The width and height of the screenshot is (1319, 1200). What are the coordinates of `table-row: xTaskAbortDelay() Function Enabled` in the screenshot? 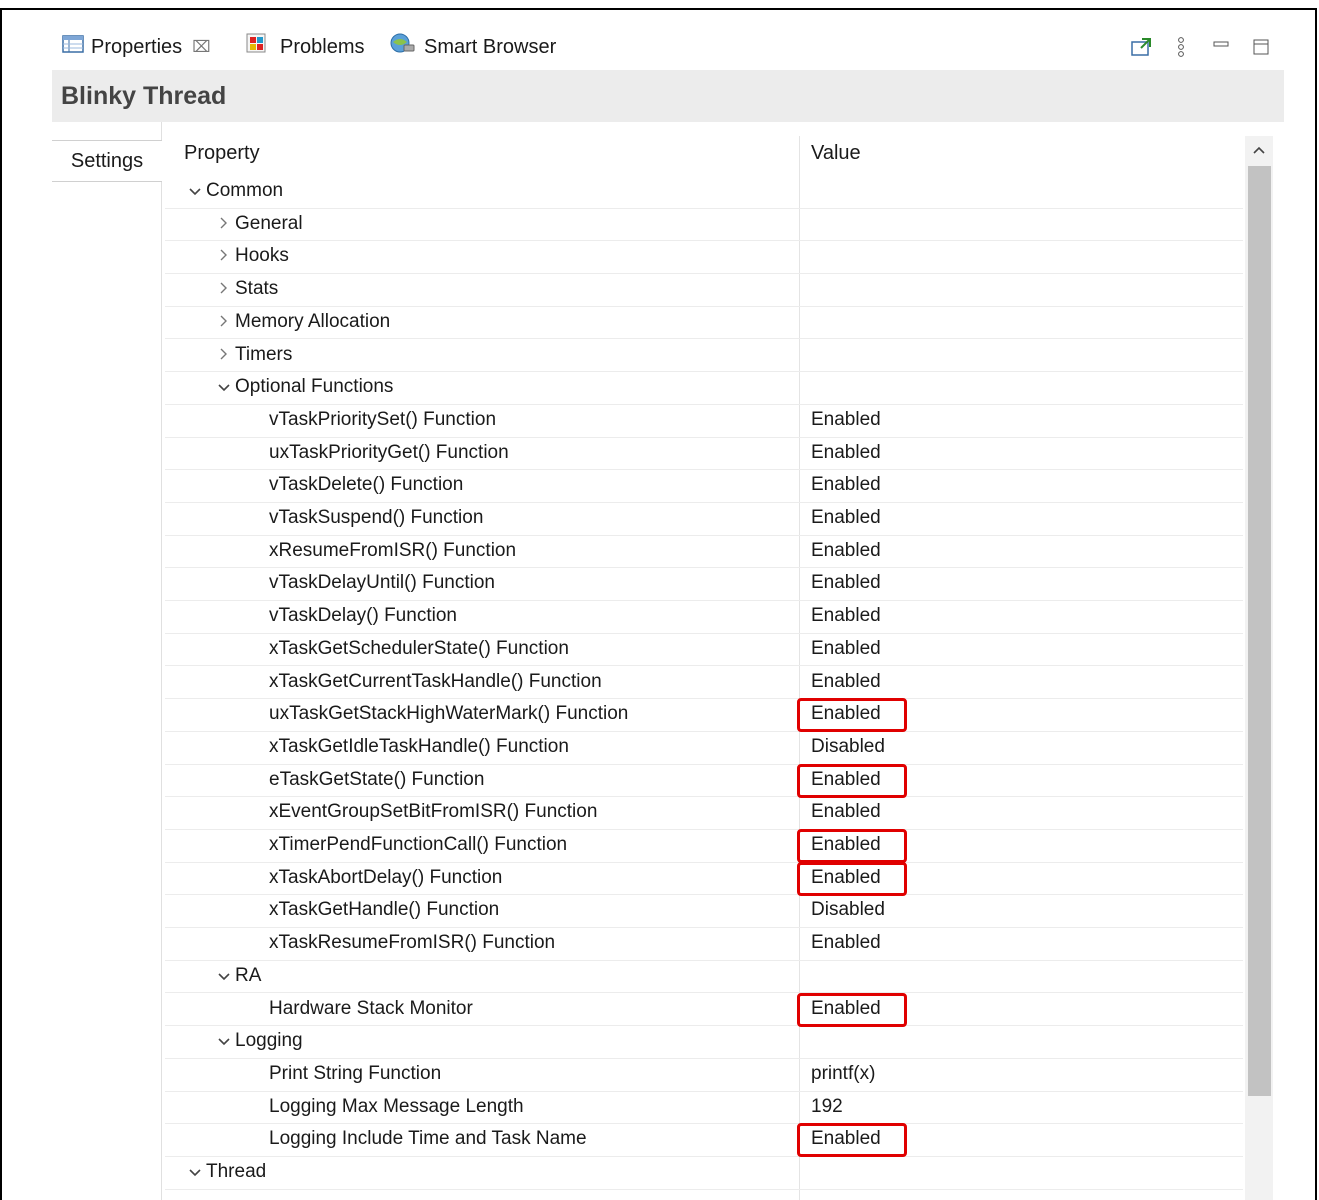 It's located at (704, 878).